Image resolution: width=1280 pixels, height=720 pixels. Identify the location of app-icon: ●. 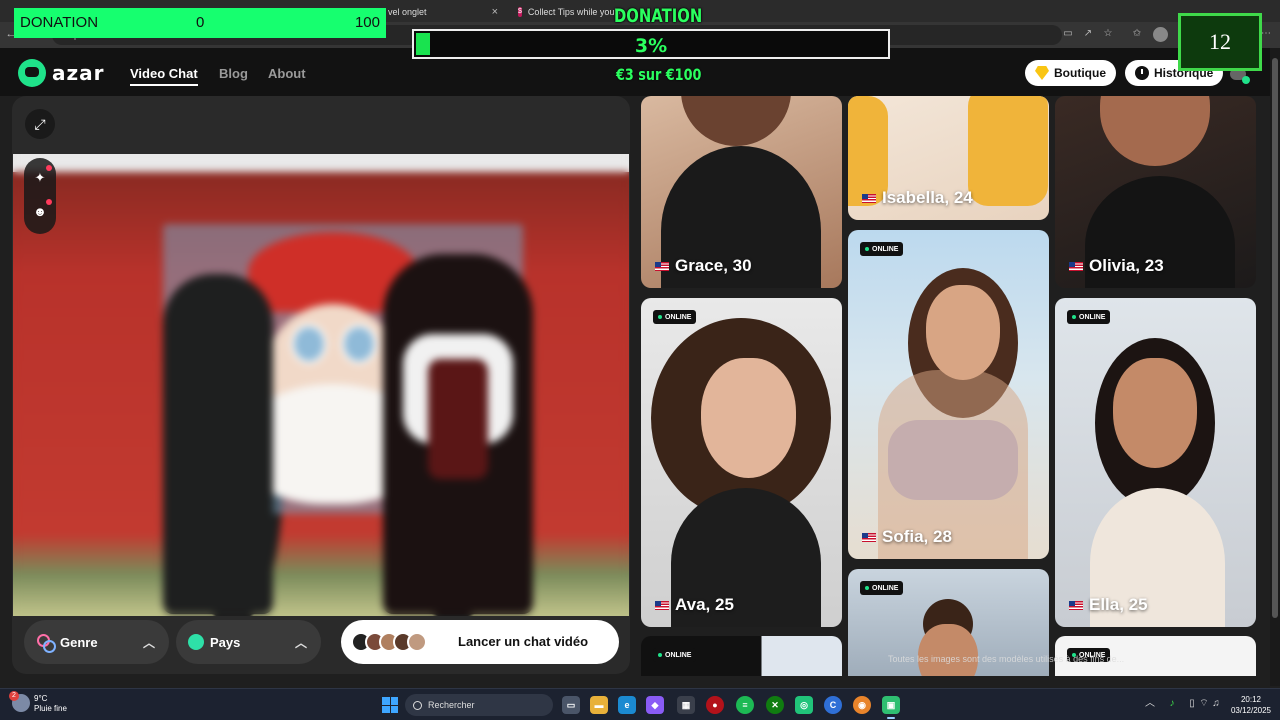
(715, 705).